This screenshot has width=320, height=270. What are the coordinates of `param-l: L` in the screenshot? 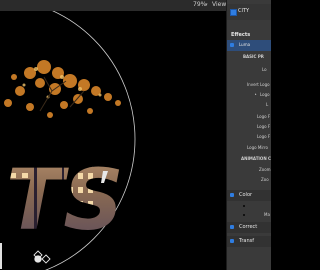 It's located at (267, 104).